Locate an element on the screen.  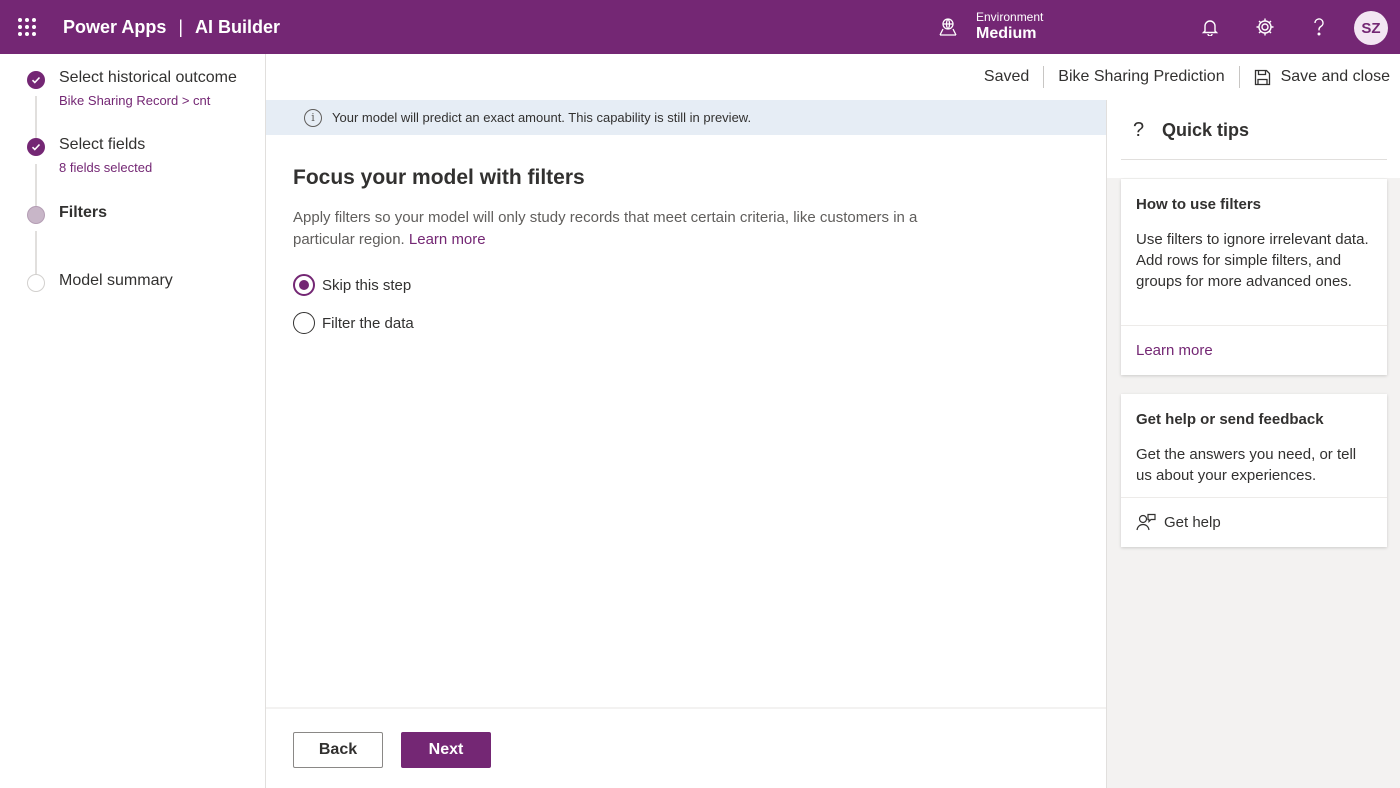
help-button is located at coordinates (1319, 27).